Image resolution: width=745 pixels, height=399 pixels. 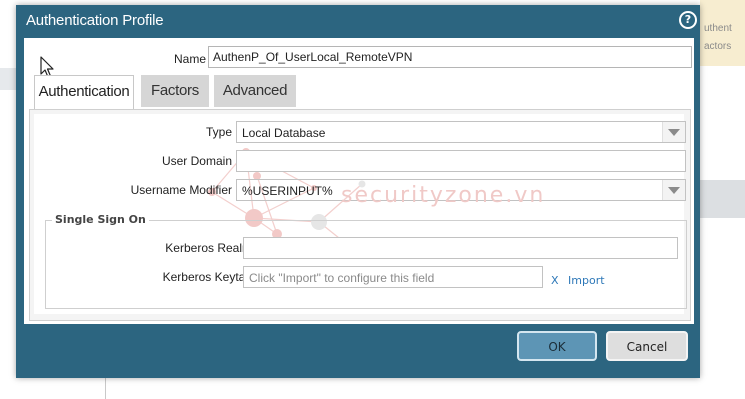 What do you see at coordinates (555, 280) in the screenshot?
I see `x-icon: X` at bounding box center [555, 280].